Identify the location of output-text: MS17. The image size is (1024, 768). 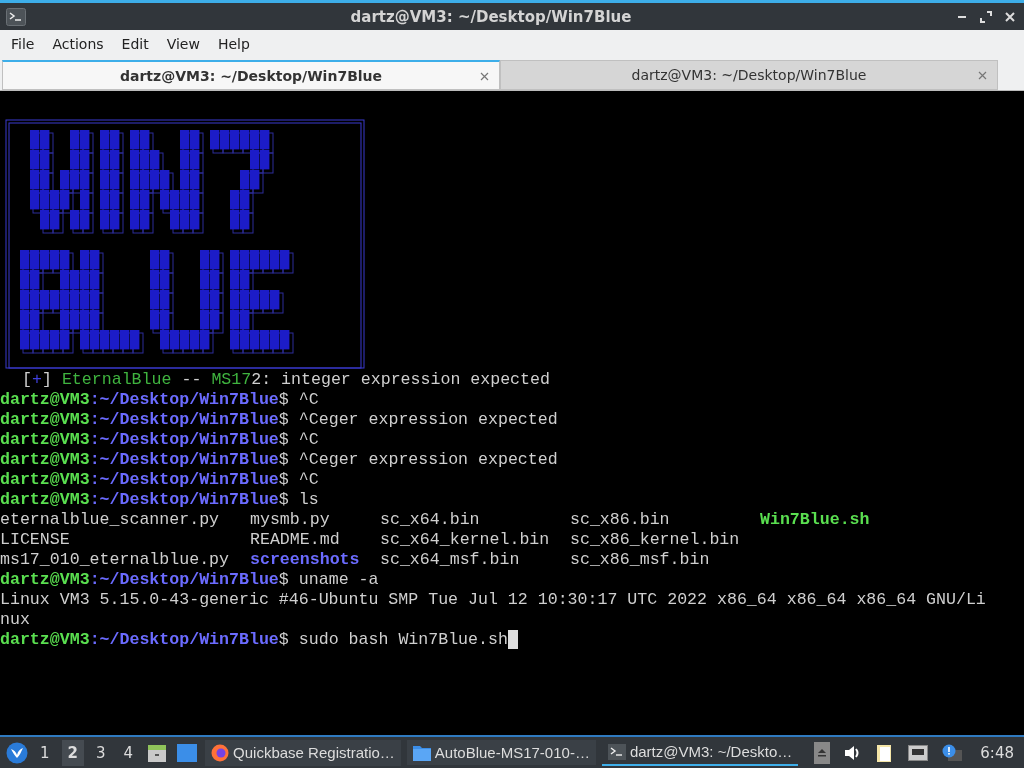
(231, 380).